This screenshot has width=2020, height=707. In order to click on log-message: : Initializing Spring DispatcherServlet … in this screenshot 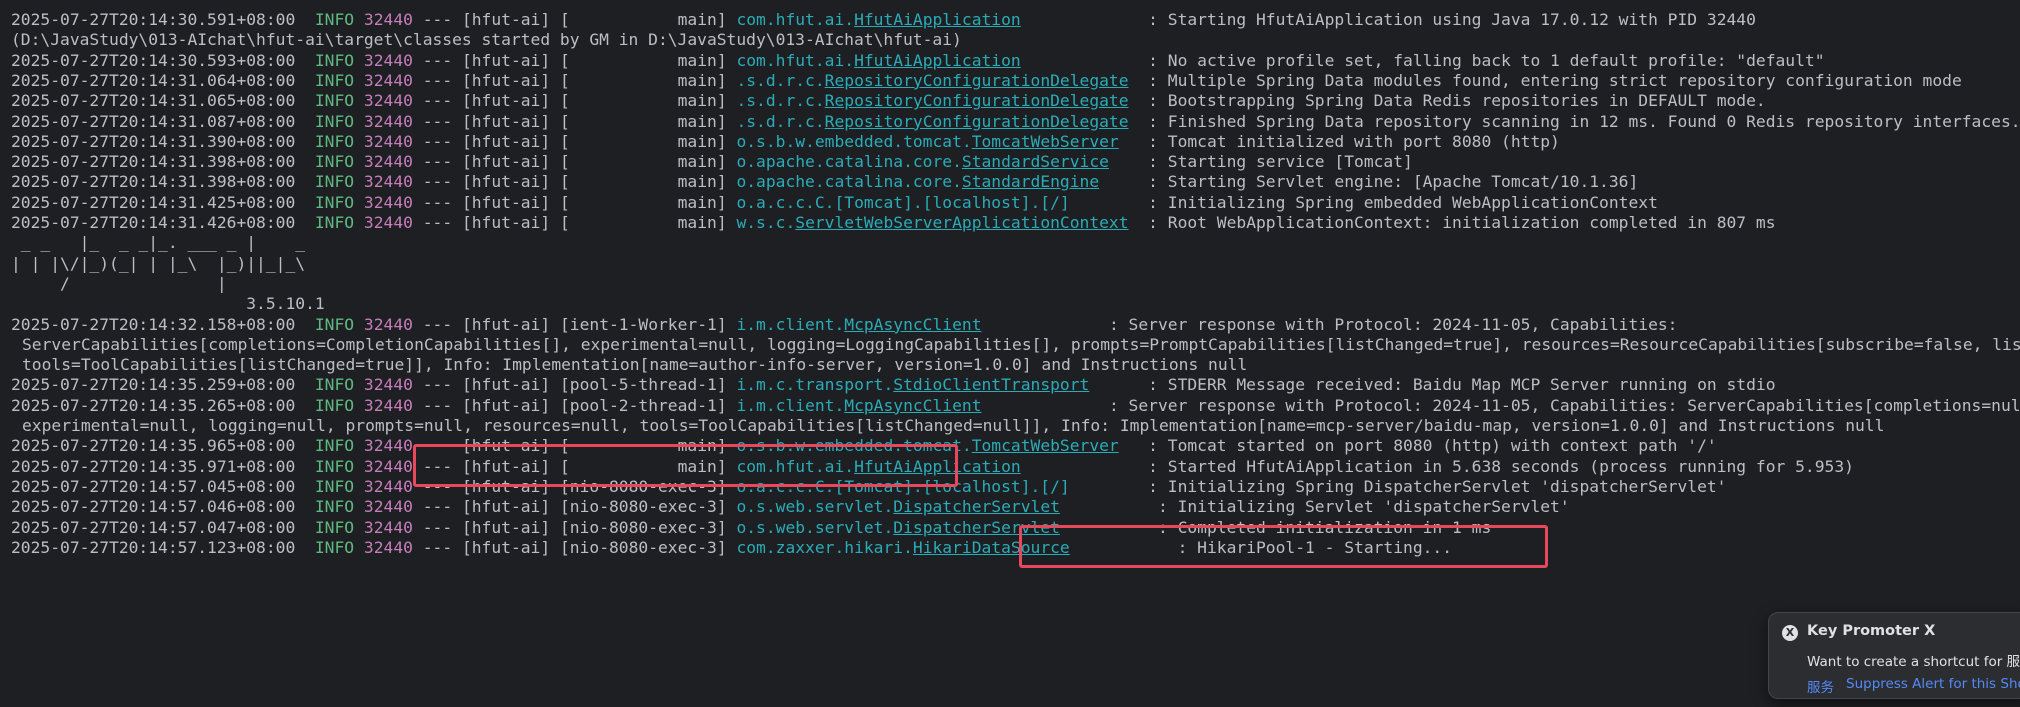, I will do `click(1437, 486)`.